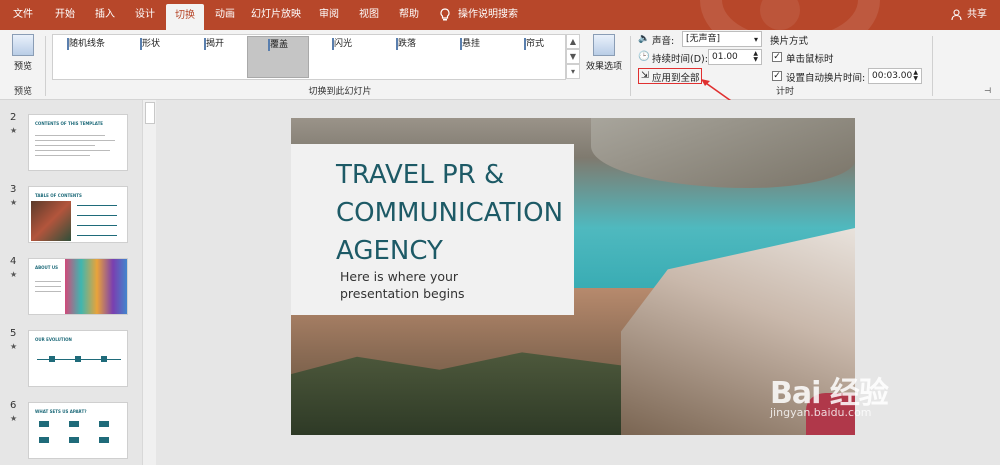 This screenshot has width=1000, height=465. I want to click on gallery-scroll-up-button: ▲, so click(573, 41).